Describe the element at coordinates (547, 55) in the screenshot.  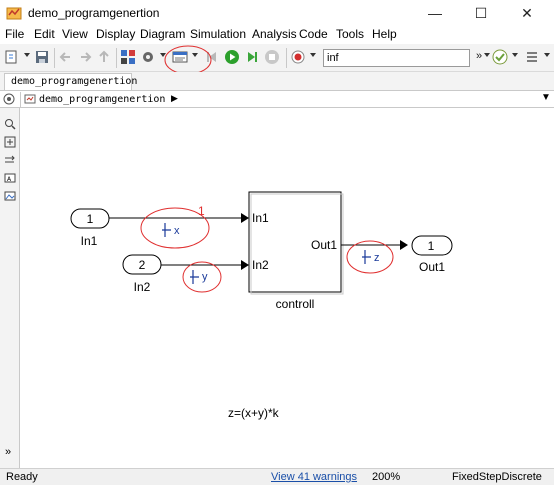
I see `toolbar-menu-dropdown-icon` at that location.